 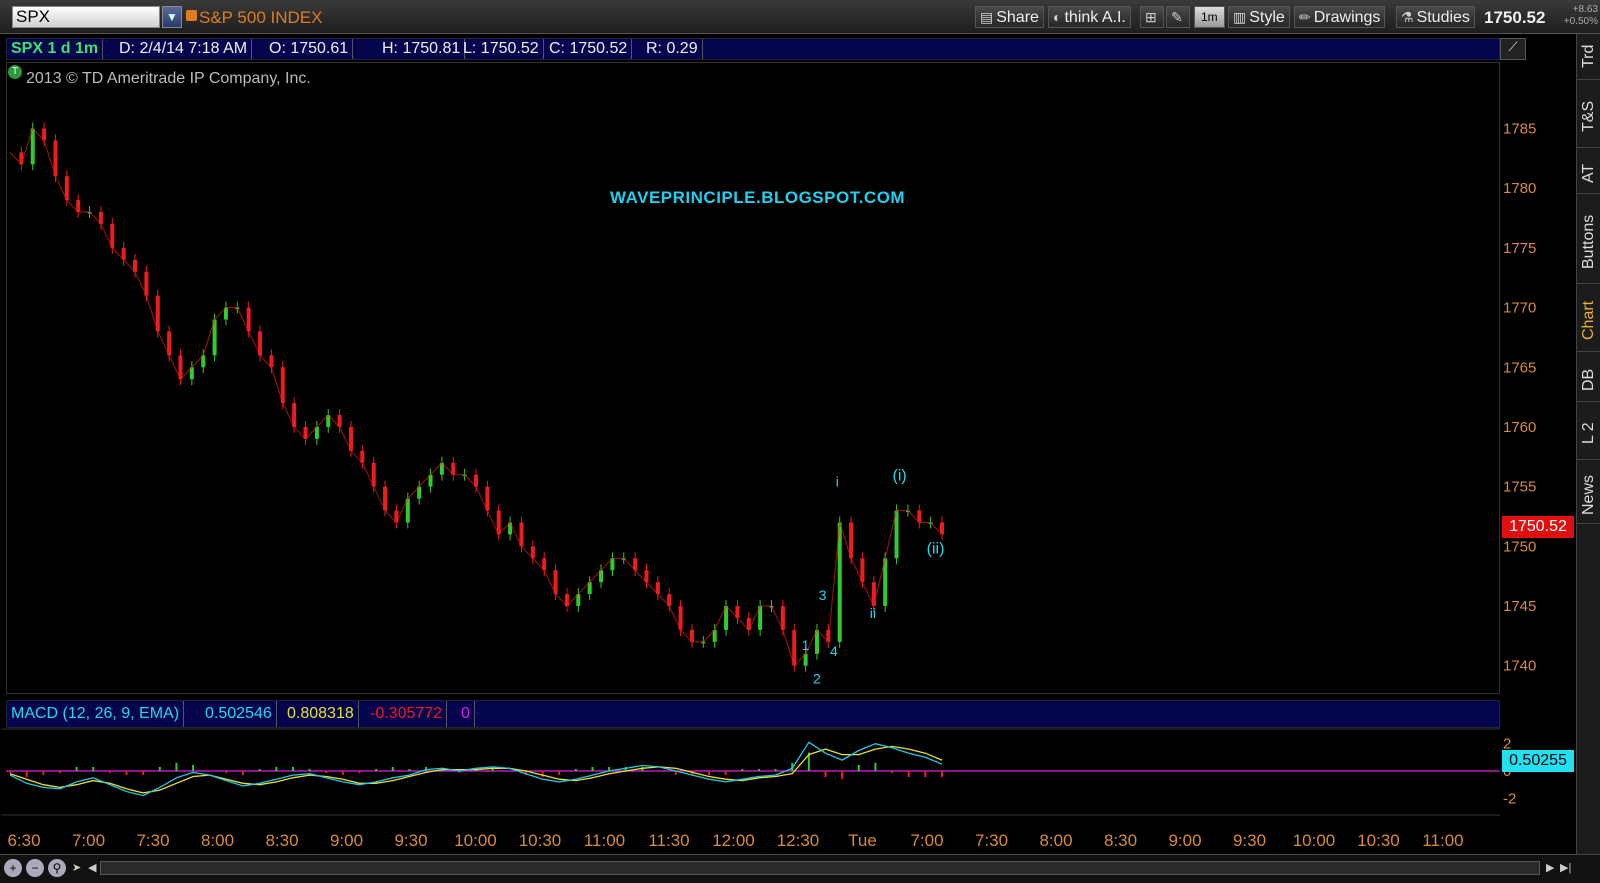 What do you see at coordinates (76, 867) in the screenshot?
I see `cursor-icon: ➤` at bounding box center [76, 867].